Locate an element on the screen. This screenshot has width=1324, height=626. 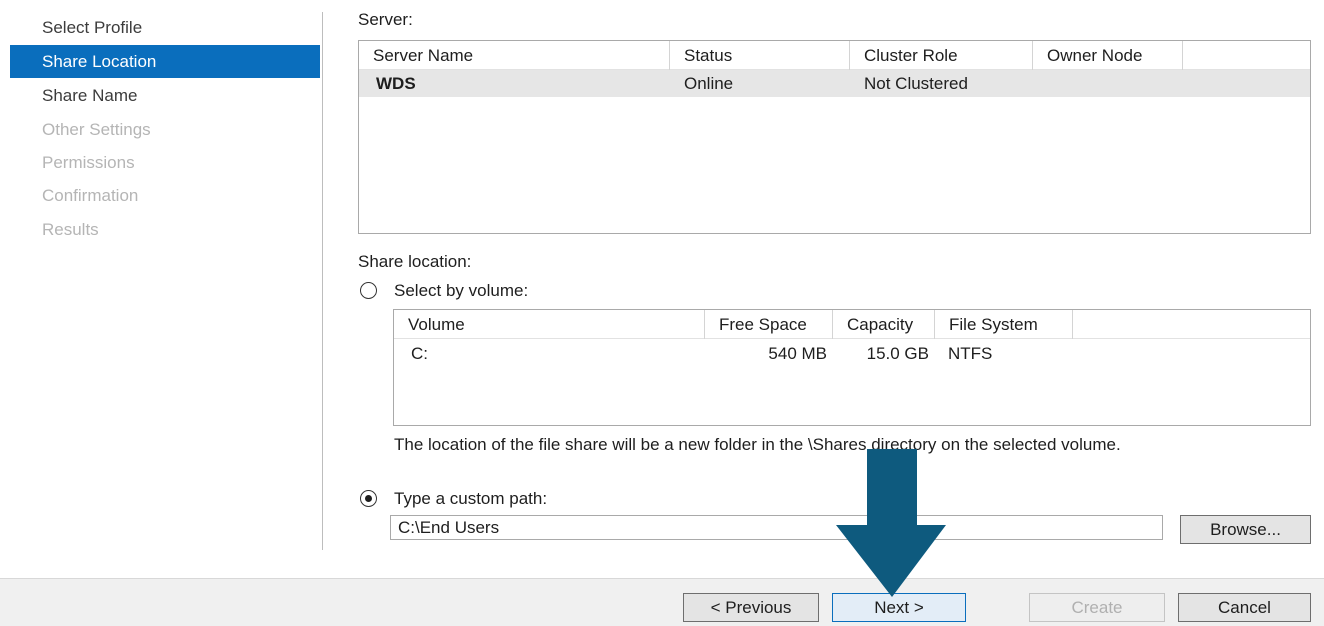
status-cell: Online is located at coordinates (709, 83).